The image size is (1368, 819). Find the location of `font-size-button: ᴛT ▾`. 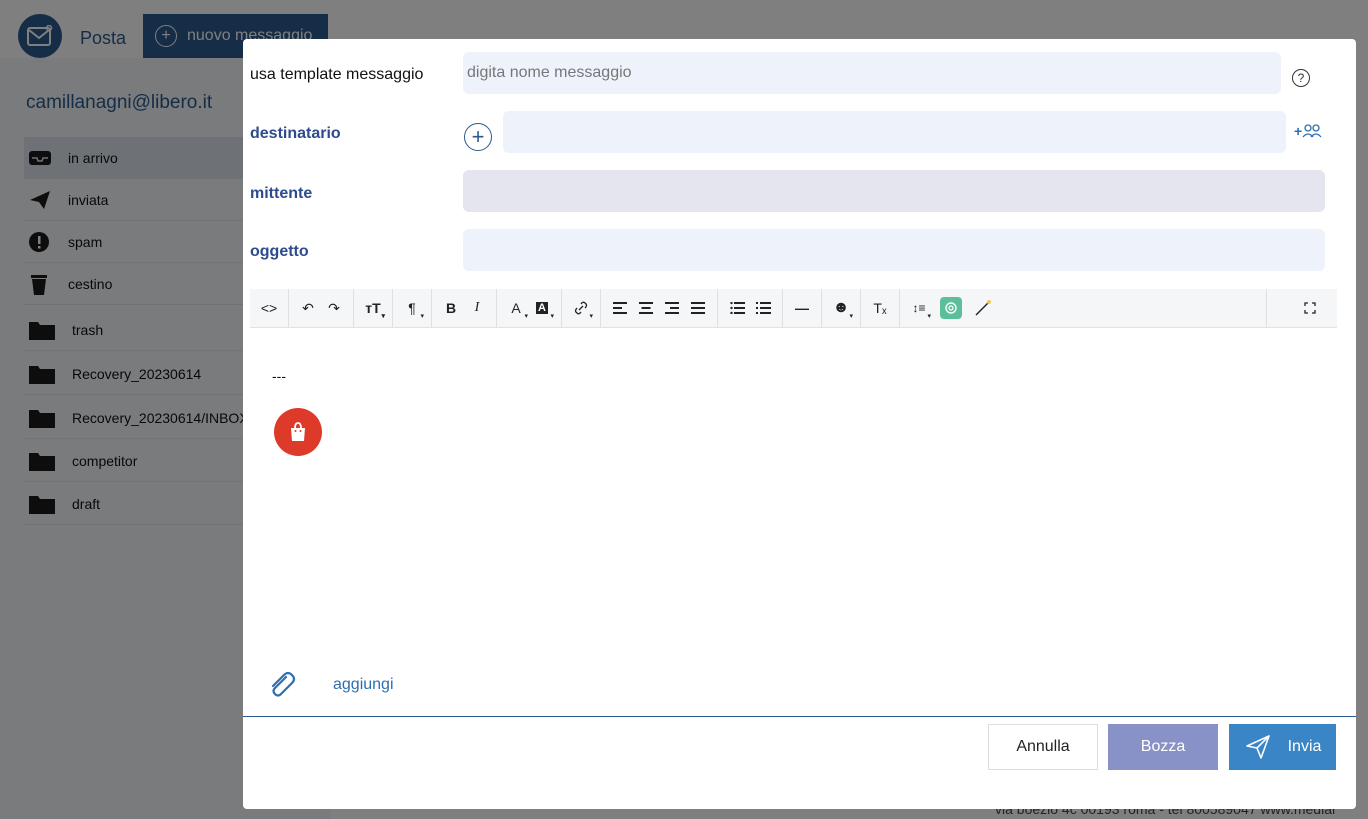

font-size-button: ᴛT ▾ is located at coordinates (373, 308).